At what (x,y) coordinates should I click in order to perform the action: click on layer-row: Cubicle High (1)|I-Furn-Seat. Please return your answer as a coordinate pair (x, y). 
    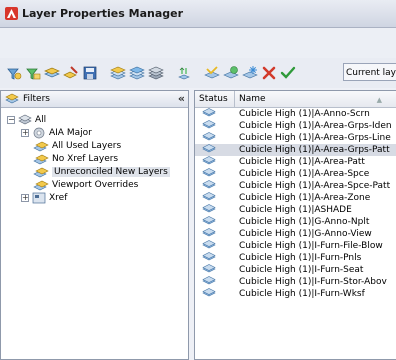
    Looking at the image, I should click on (295, 270).